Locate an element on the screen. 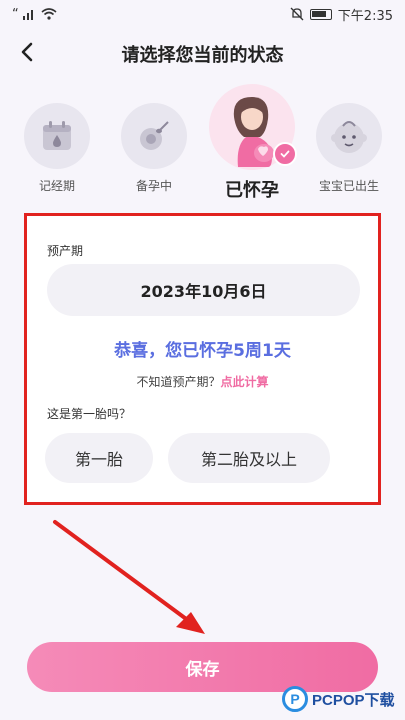 The height and width of the screenshot is (720, 405). pcpop-logo-icon: P is located at coordinates (295, 699).